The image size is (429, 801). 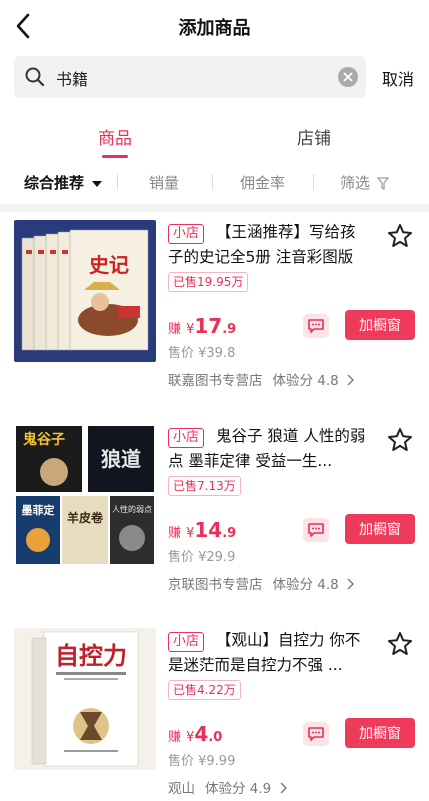 What do you see at coordinates (85, 517) in the screenshot?
I see `cover-title: 羊皮卷` at bounding box center [85, 517].